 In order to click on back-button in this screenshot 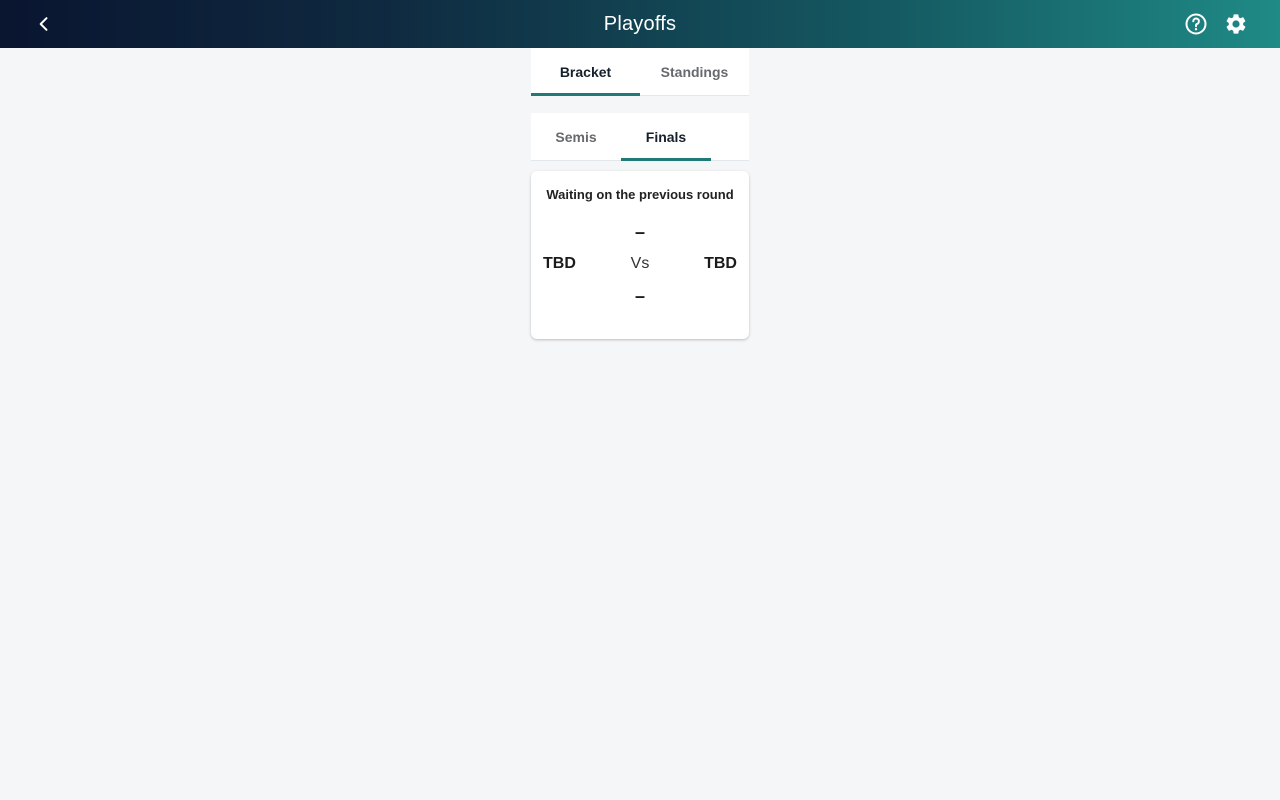, I will do `click(44, 24)`.